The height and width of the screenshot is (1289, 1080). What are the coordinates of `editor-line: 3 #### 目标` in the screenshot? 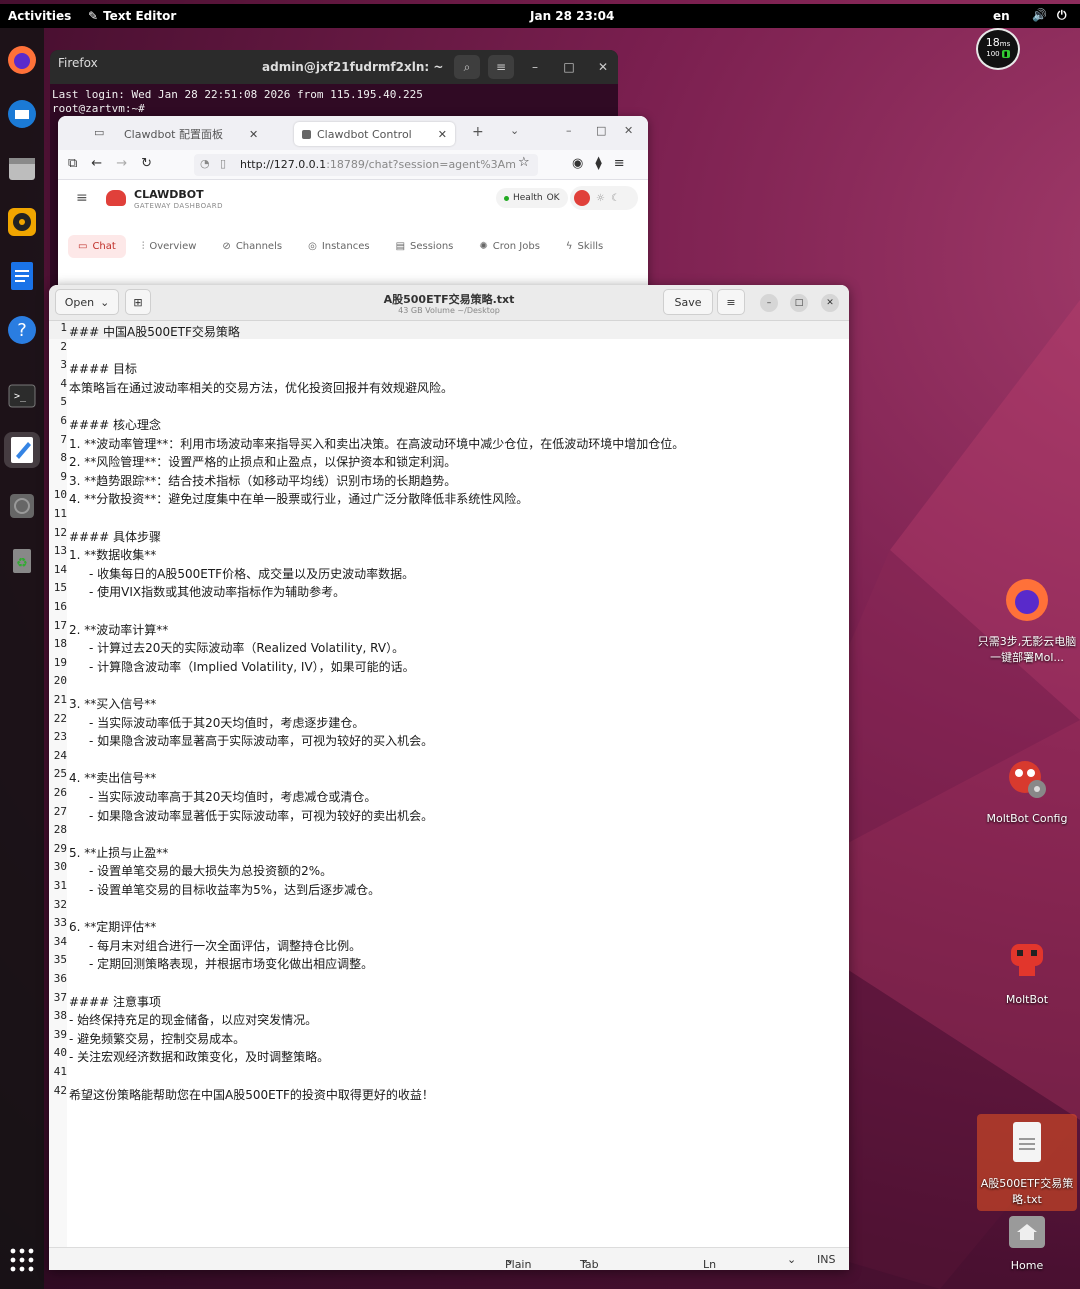 It's located at (449, 367).